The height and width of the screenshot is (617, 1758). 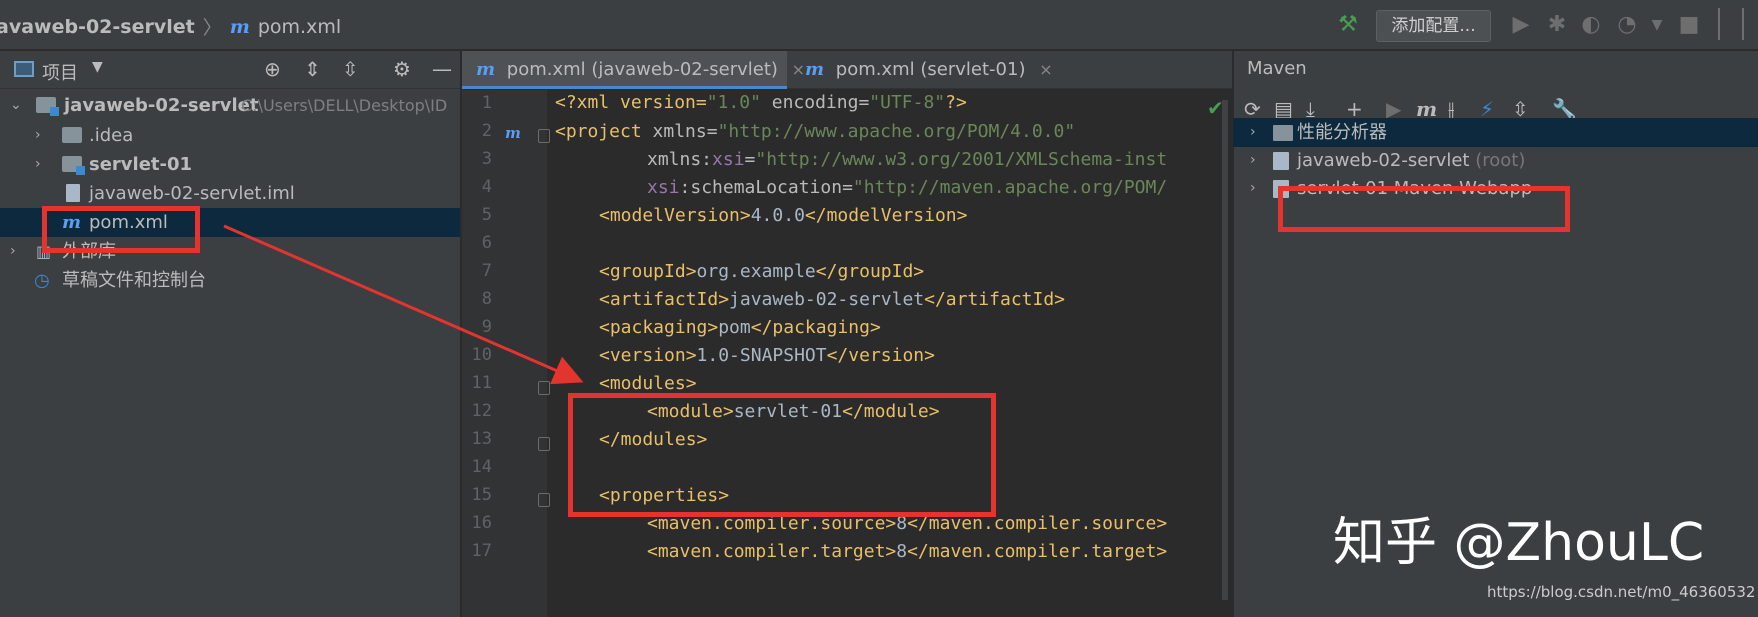 I want to click on code-line-9: <packaging>pom</packaging>, so click(x=740, y=327).